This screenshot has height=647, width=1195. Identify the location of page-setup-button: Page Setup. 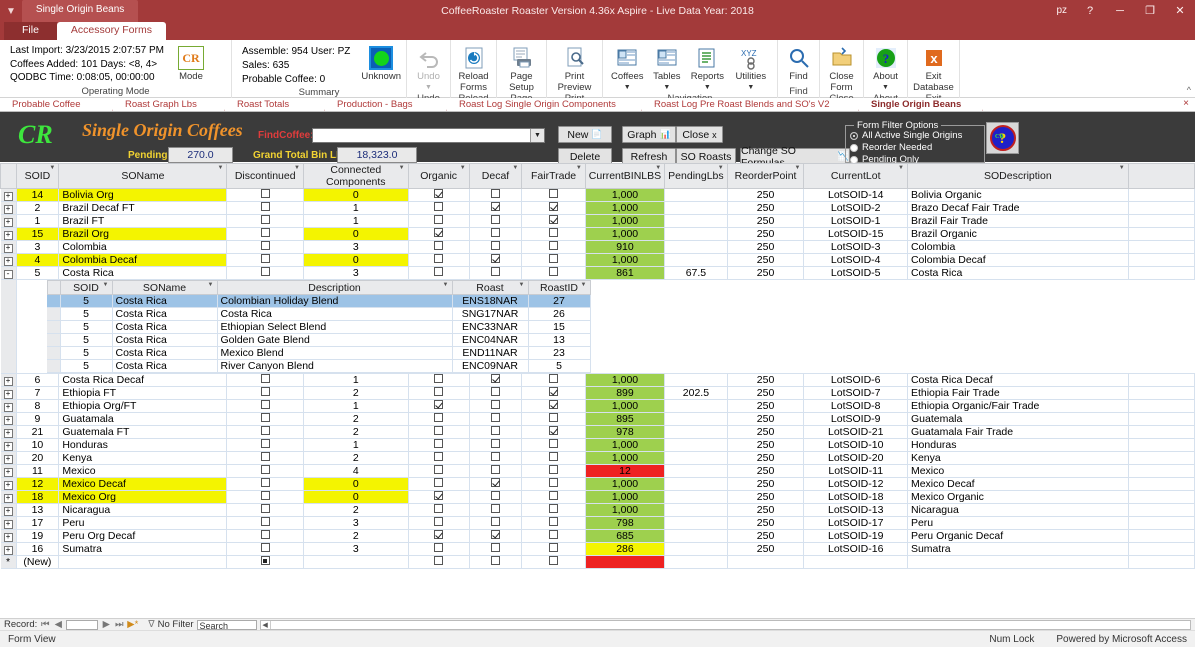
(521, 67).